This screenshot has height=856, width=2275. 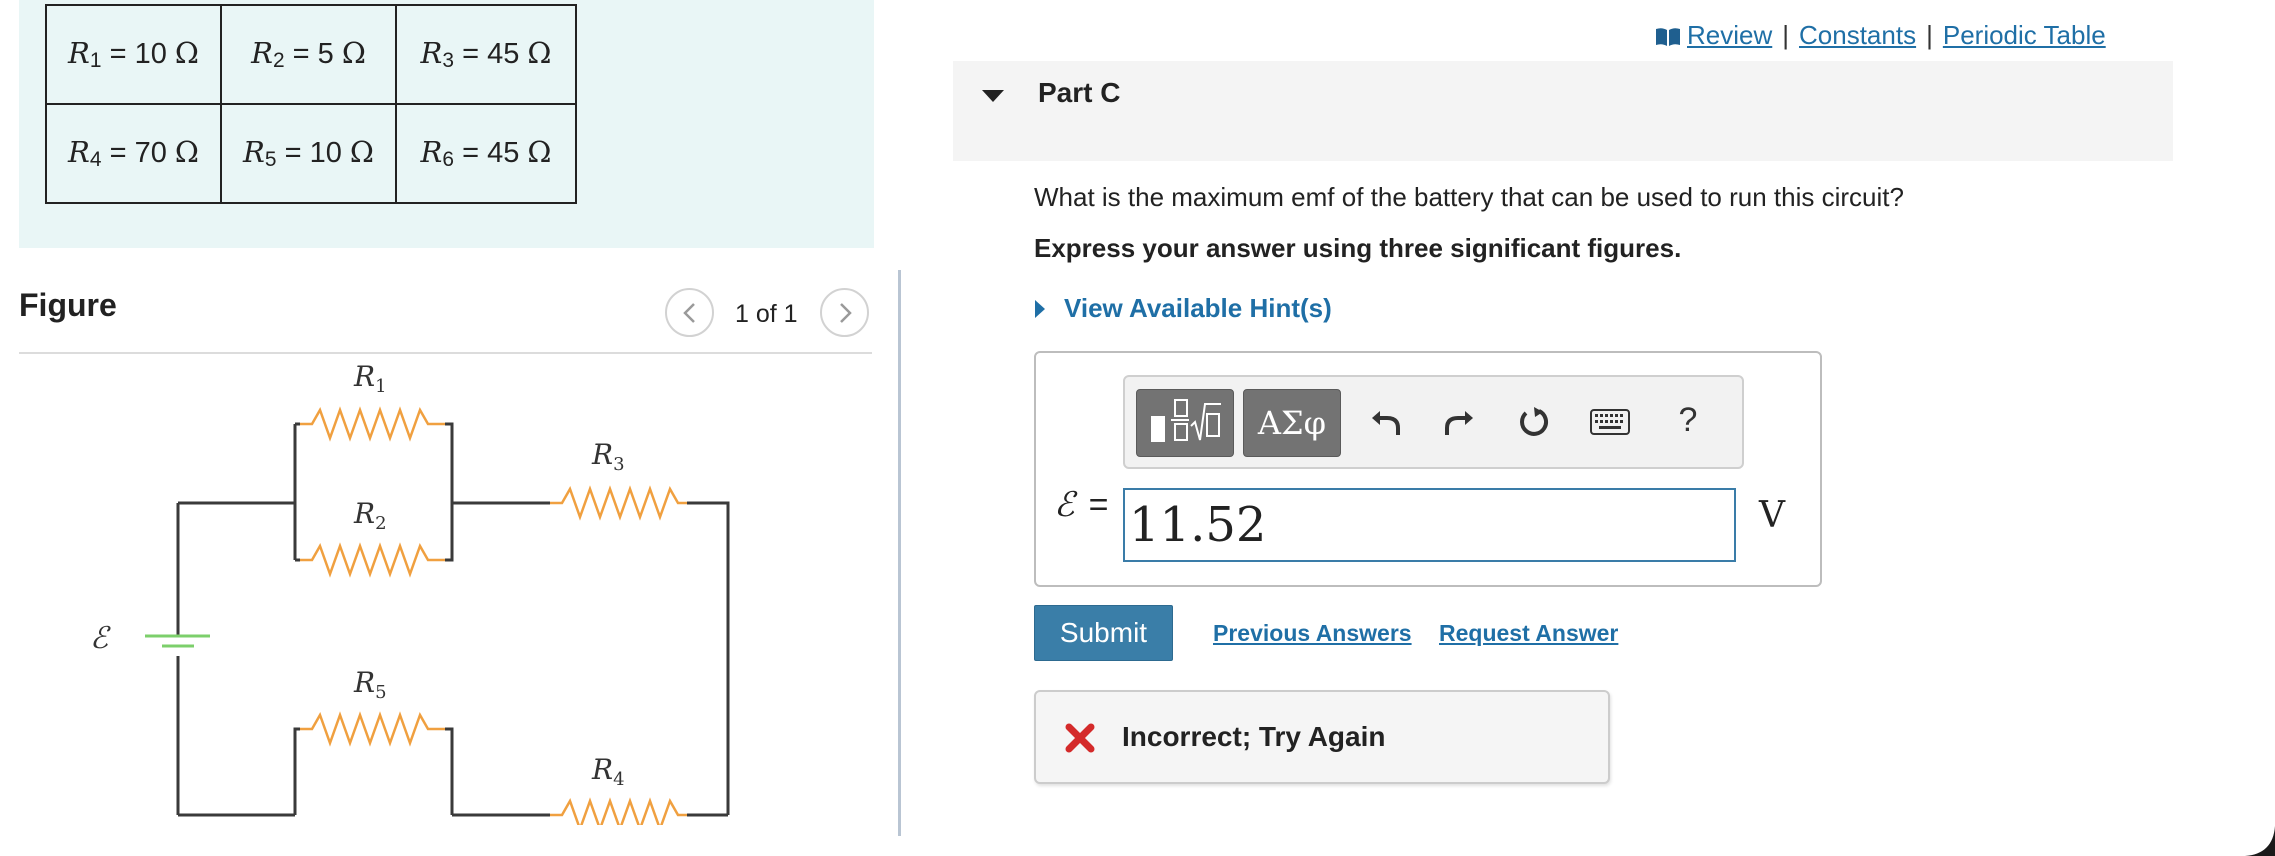 I want to click on keyboard-button, so click(x=1610, y=422).